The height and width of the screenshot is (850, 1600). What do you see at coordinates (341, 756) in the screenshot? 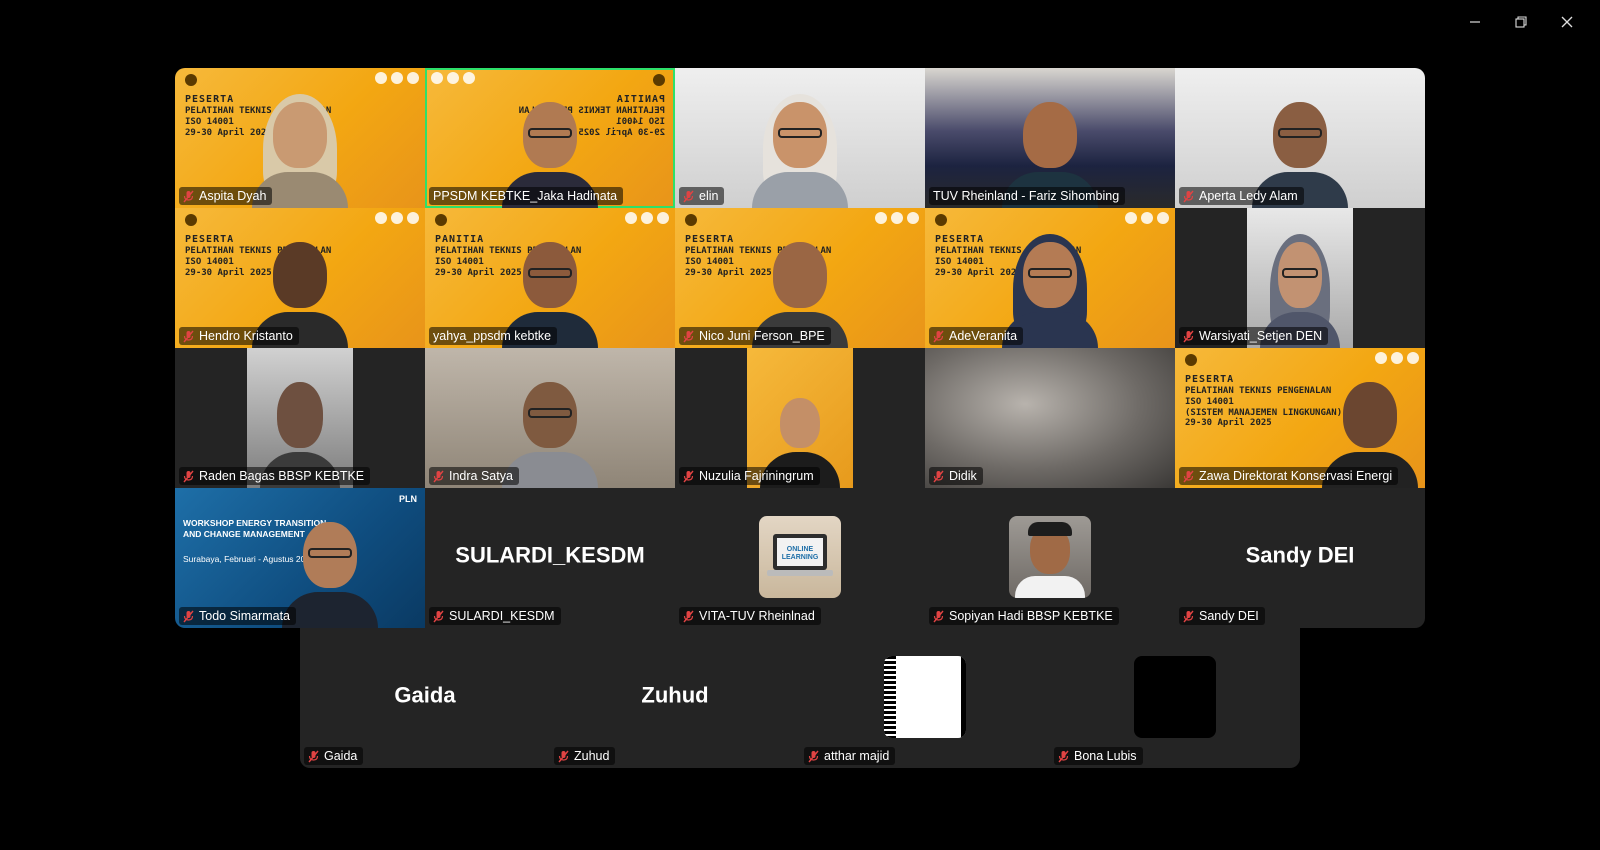
I see `participant-name: Gaida` at bounding box center [341, 756].